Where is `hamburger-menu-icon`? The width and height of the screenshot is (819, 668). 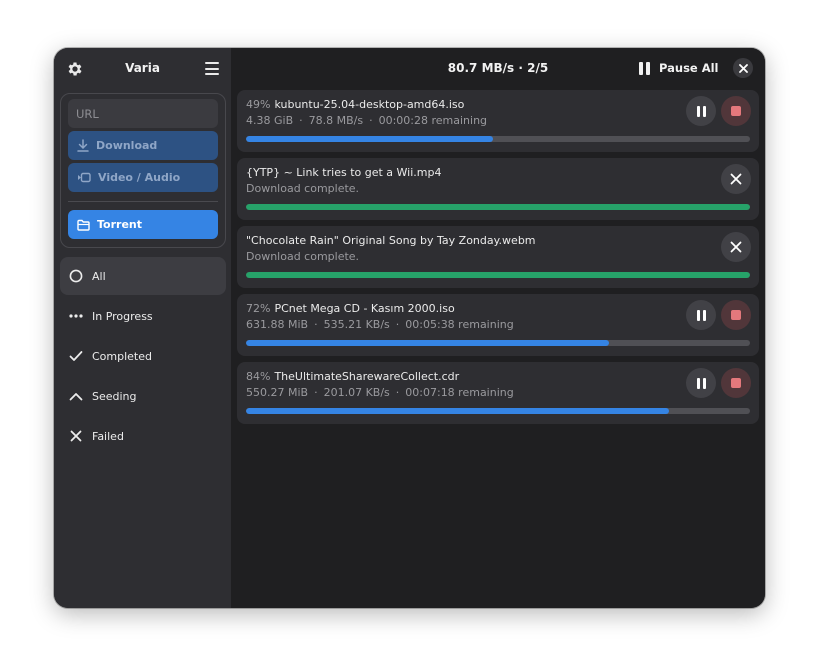
hamburger-menu-icon is located at coordinates (212, 68).